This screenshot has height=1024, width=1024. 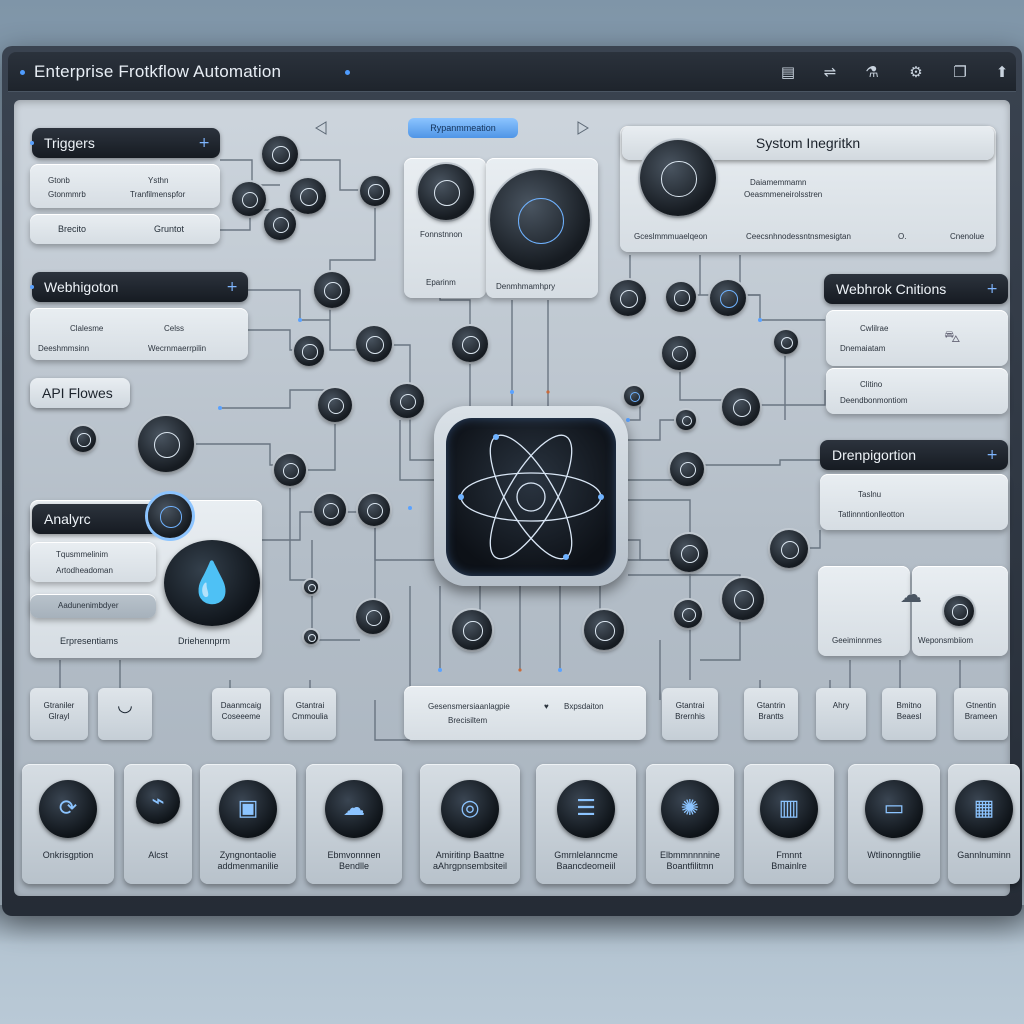 I want to click on analytics-item-2: Aadunenimbdyer, so click(x=93, y=606).